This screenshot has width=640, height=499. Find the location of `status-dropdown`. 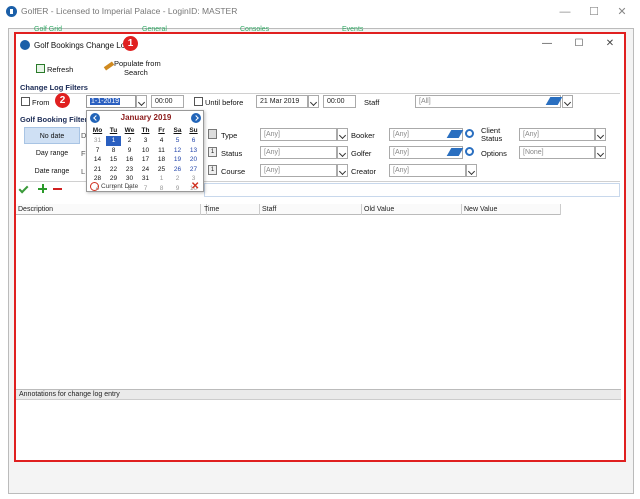

status-dropdown is located at coordinates (342, 152).